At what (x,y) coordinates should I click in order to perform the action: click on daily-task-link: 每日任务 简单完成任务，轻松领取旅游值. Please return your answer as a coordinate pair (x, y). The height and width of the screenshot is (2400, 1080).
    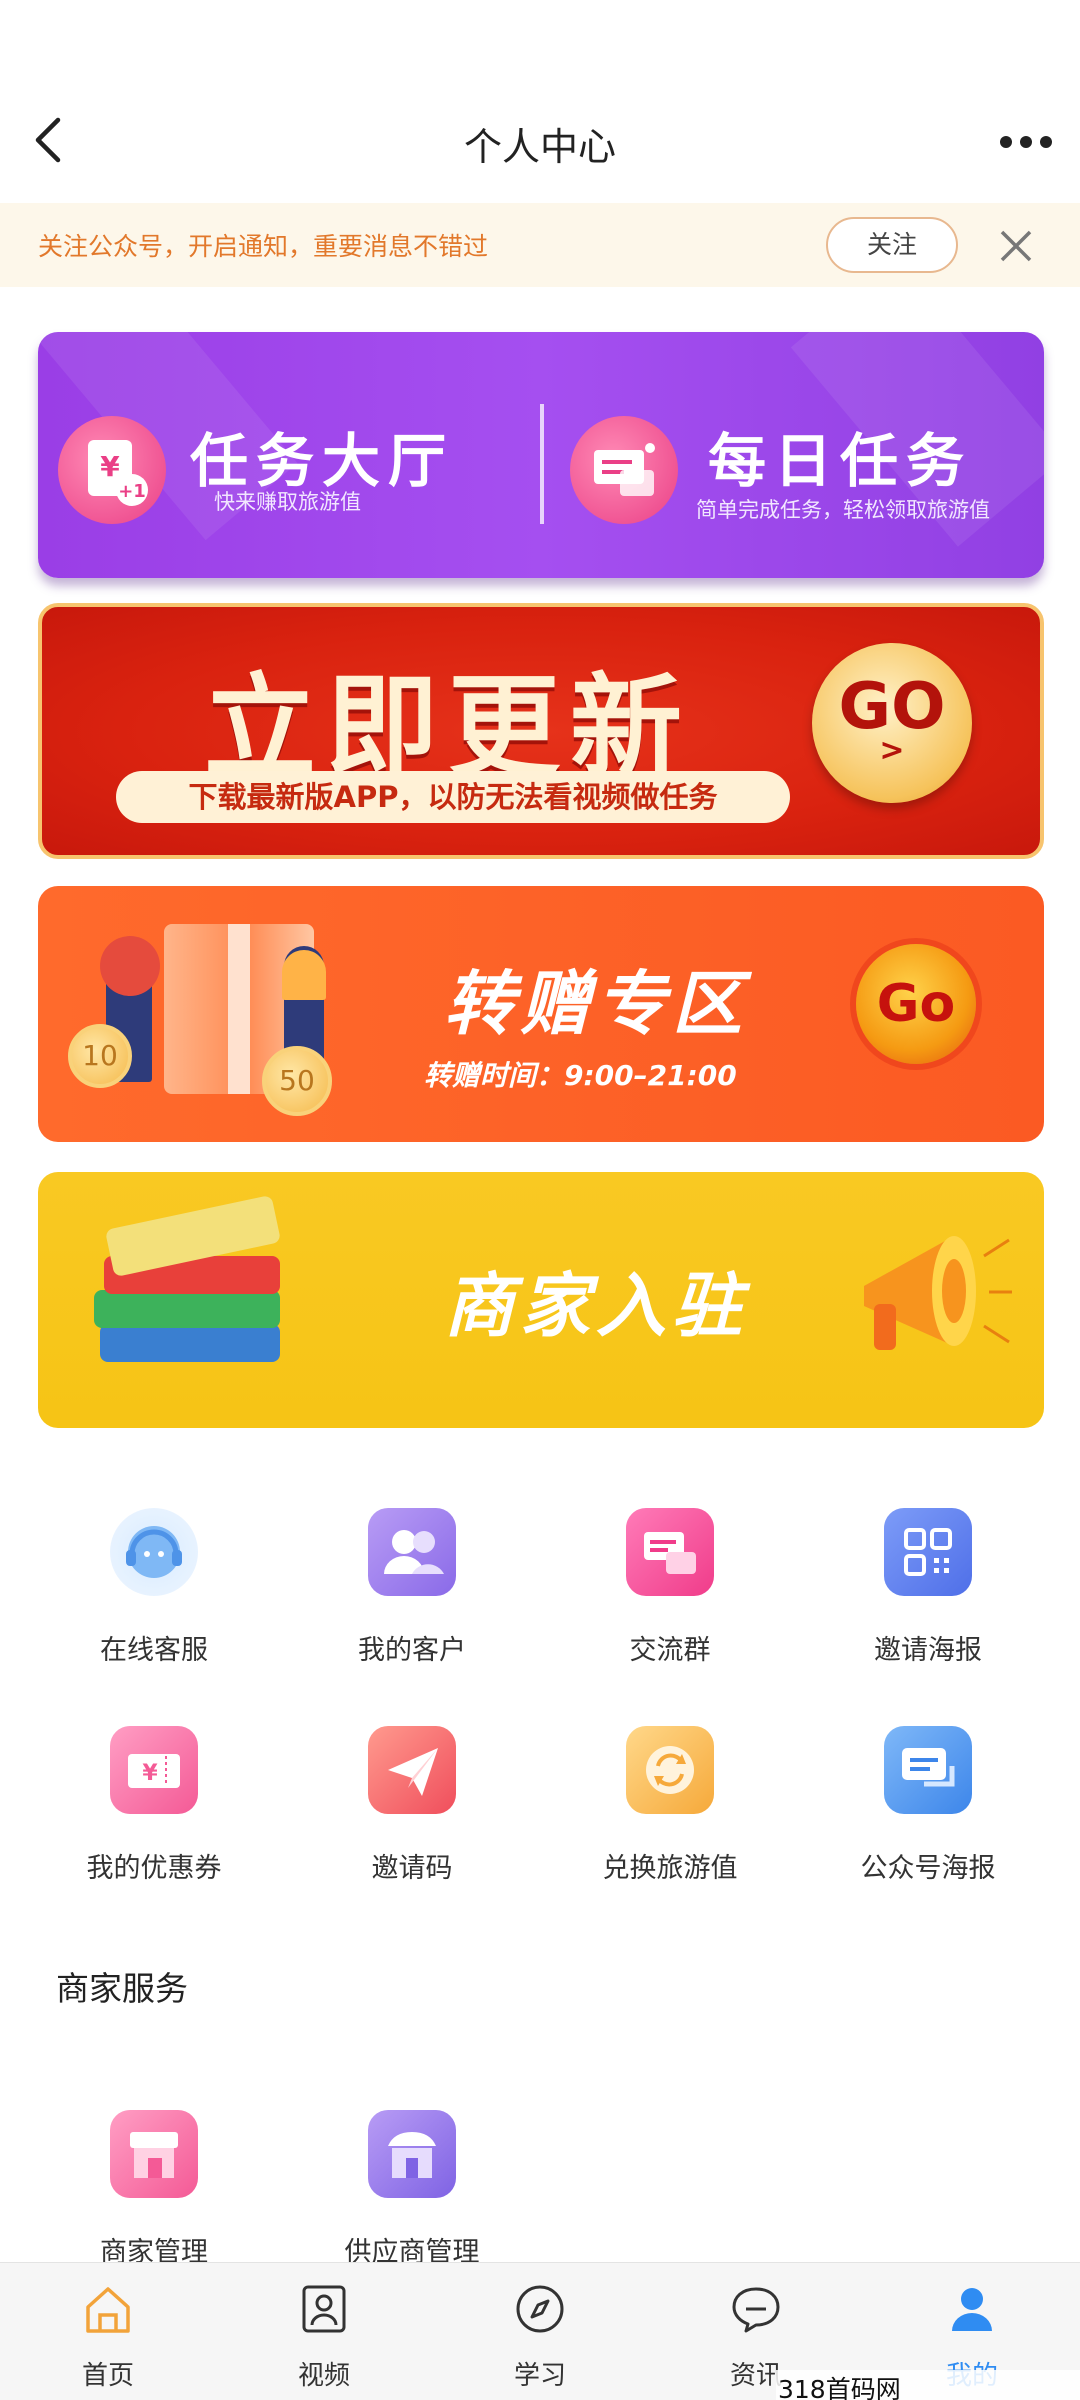
    Looking at the image, I should click on (796, 455).